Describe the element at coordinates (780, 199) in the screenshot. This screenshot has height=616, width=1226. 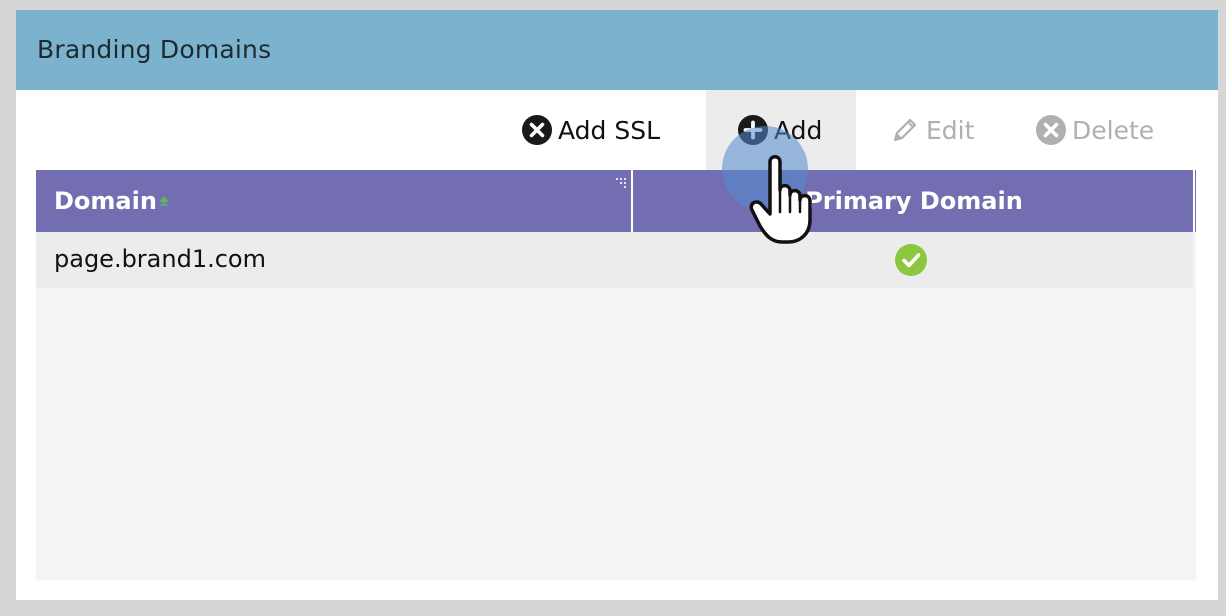
I see `hand-pointer-cursor-icon` at that location.